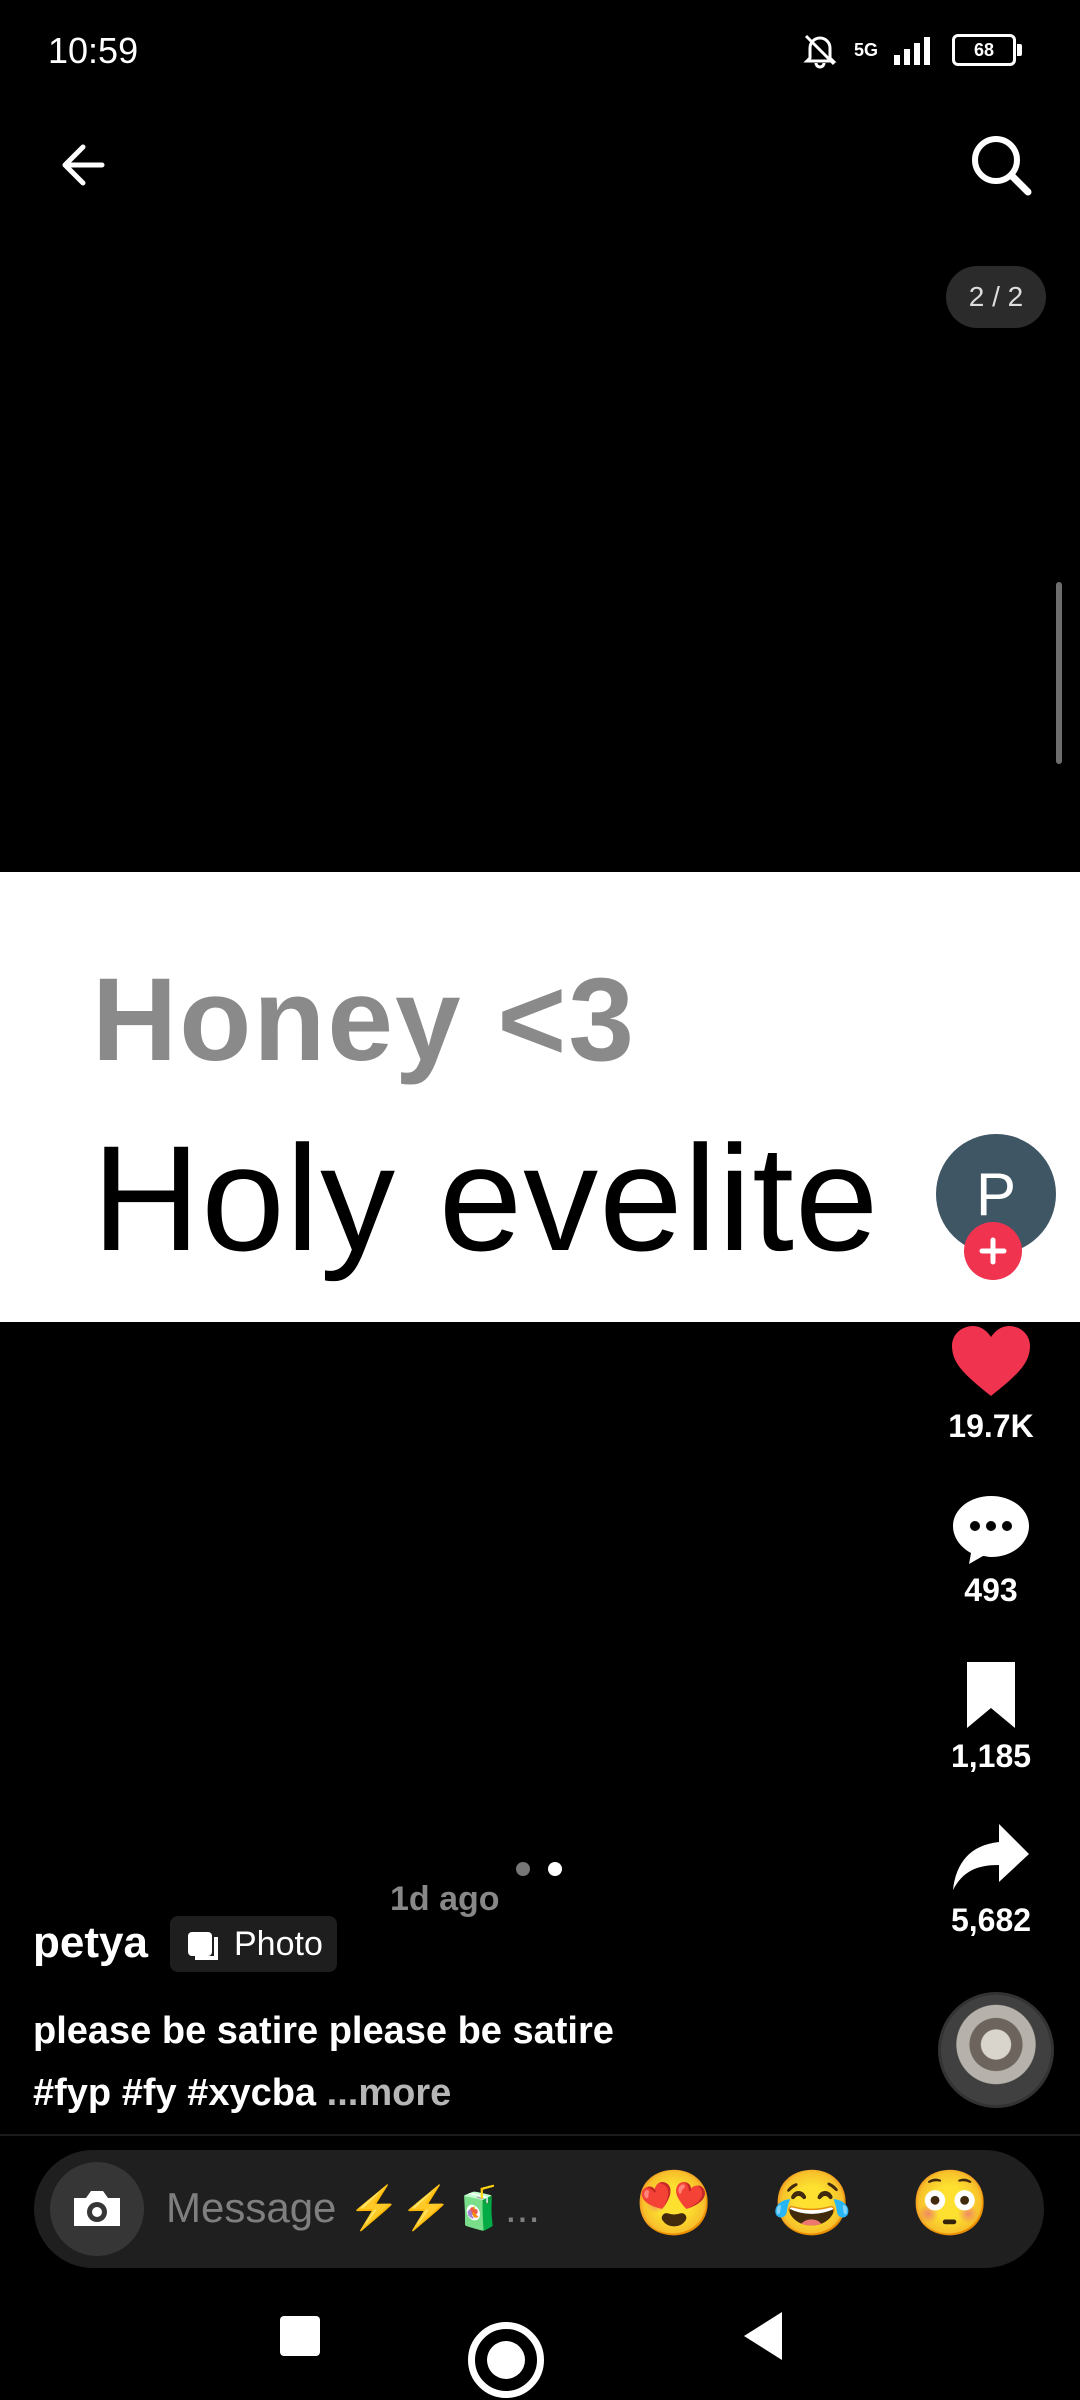 The height and width of the screenshot is (2400, 1080). I want to click on post-age-text: 1d ago, so click(445, 1899).